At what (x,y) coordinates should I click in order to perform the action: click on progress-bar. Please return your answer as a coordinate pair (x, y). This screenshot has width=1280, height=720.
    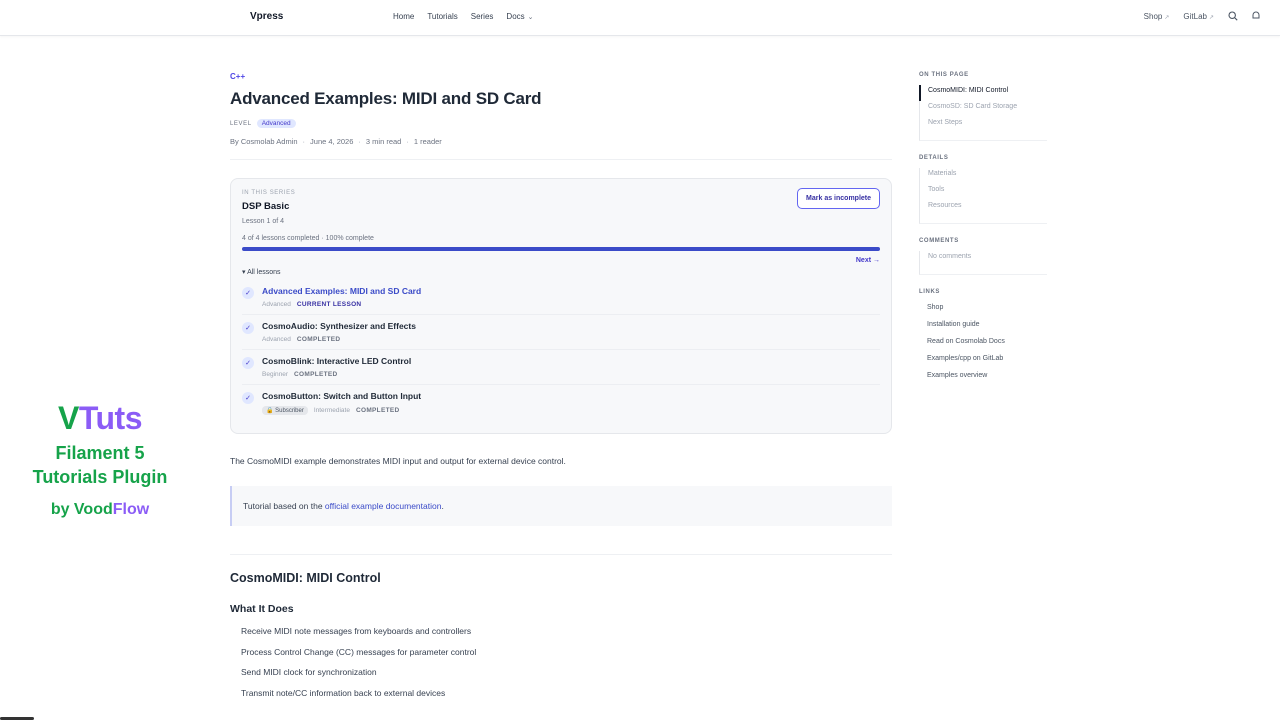
    Looking at the image, I should click on (561, 249).